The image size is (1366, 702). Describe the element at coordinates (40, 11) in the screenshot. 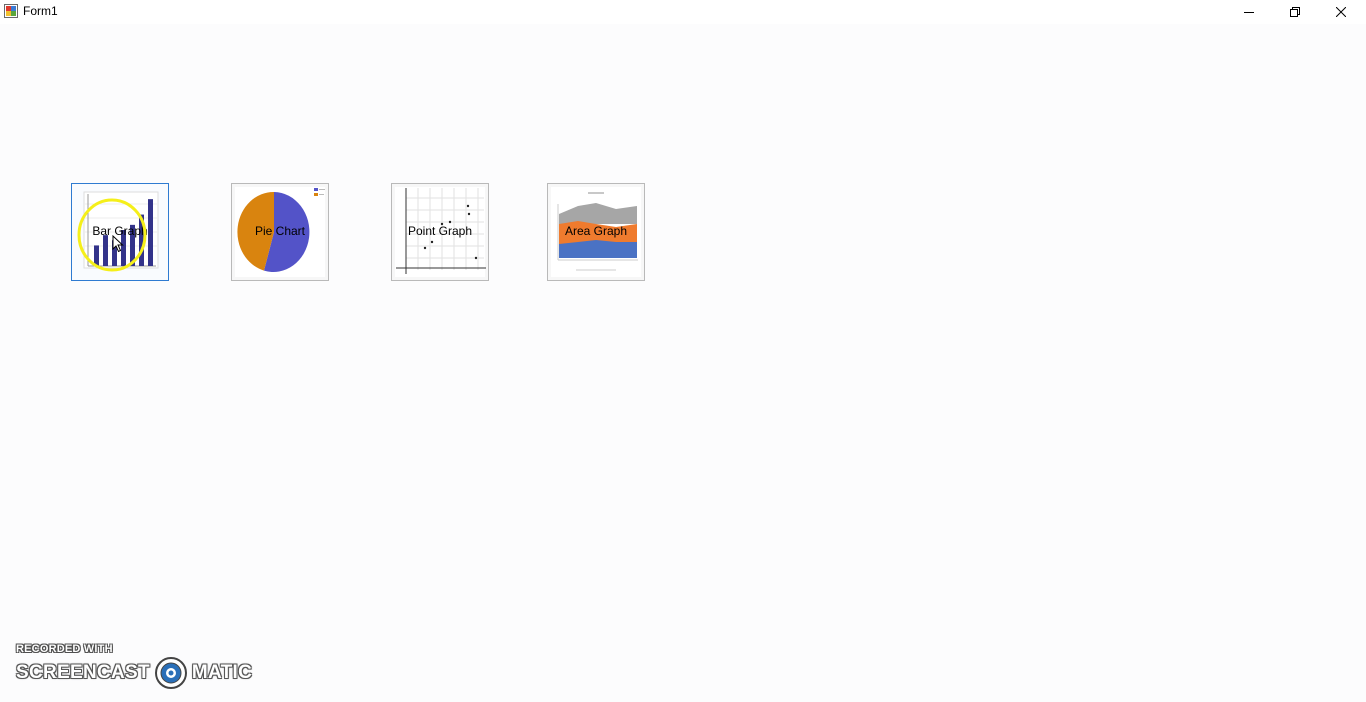

I see `window-title: Form1` at that location.